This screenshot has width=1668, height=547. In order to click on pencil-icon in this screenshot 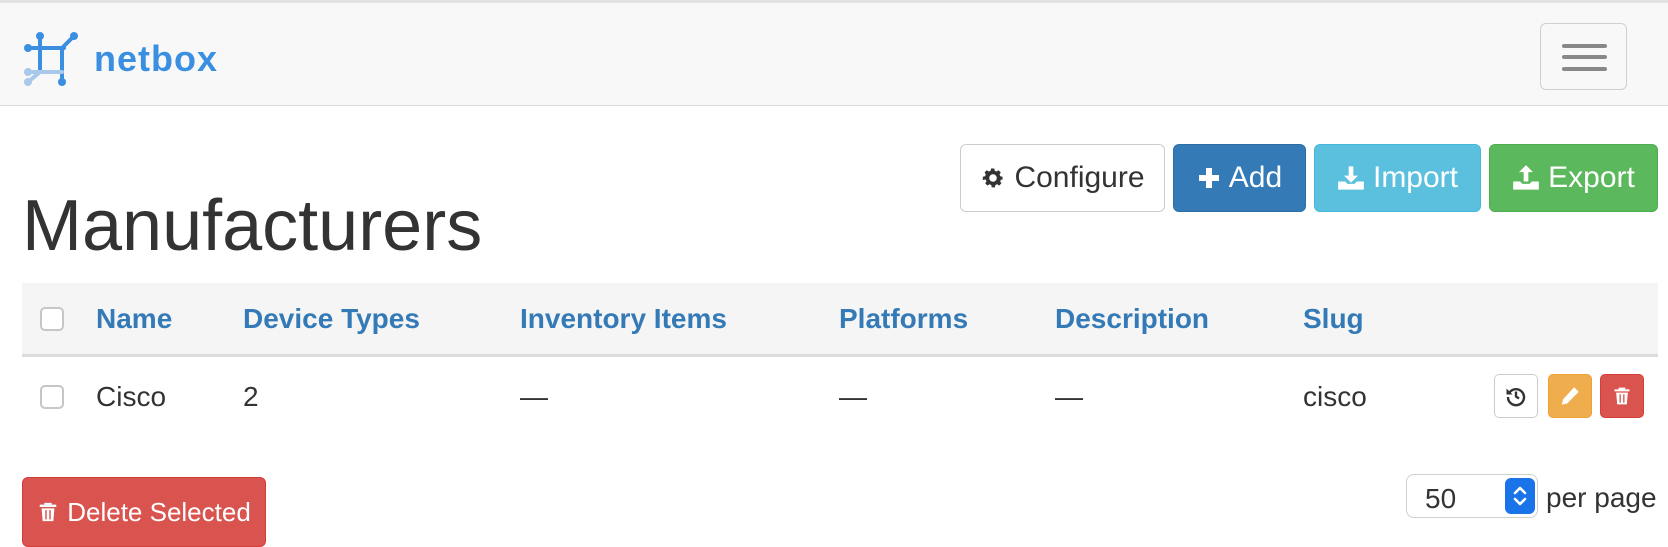, I will do `click(1570, 396)`.